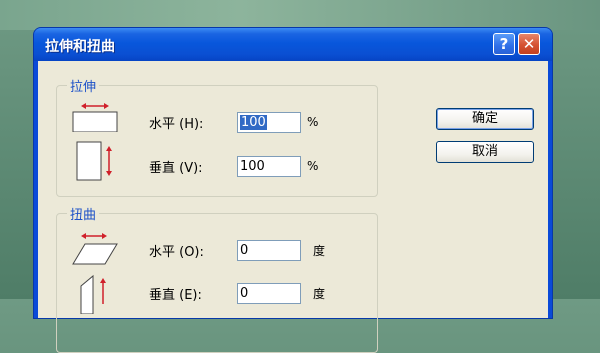 This screenshot has width=600, height=353. Describe the element at coordinates (94, 161) in the screenshot. I see `stretch-vertical-icon` at that location.